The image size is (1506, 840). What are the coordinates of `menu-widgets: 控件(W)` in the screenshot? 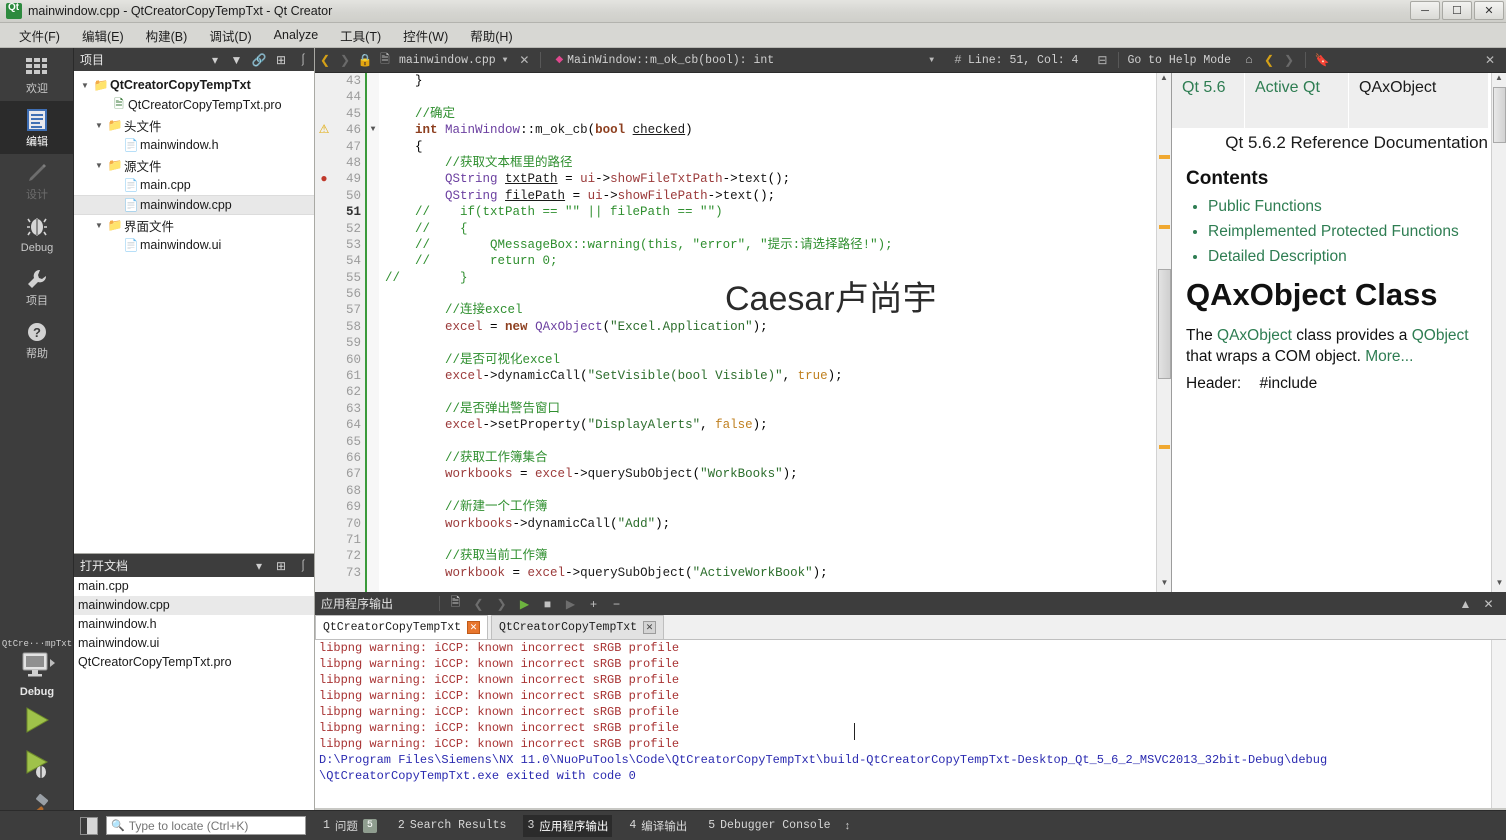 It's located at (425, 35).